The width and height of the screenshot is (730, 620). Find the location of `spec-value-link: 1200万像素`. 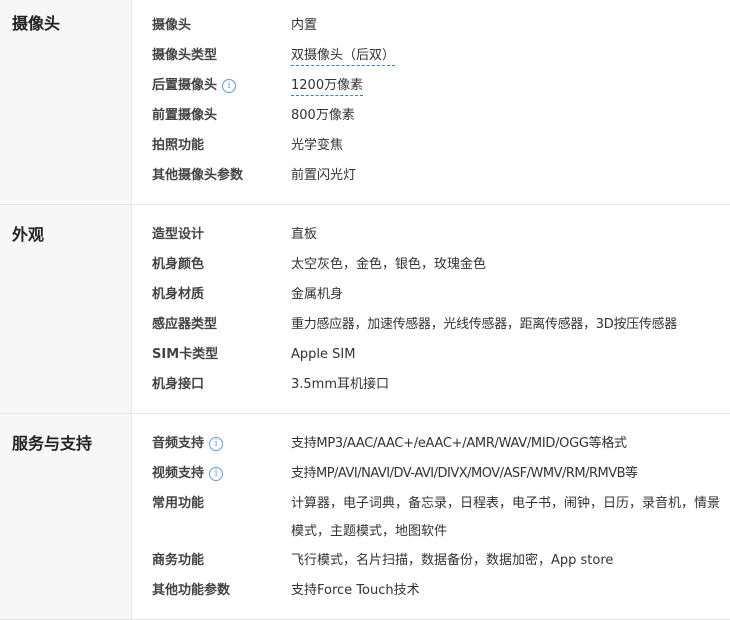

spec-value-link: 1200万像素 is located at coordinates (327, 86).